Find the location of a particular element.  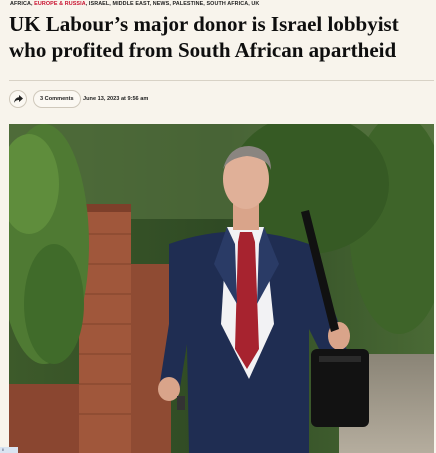

category-news: NEWS is located at coordinates (161, 4).